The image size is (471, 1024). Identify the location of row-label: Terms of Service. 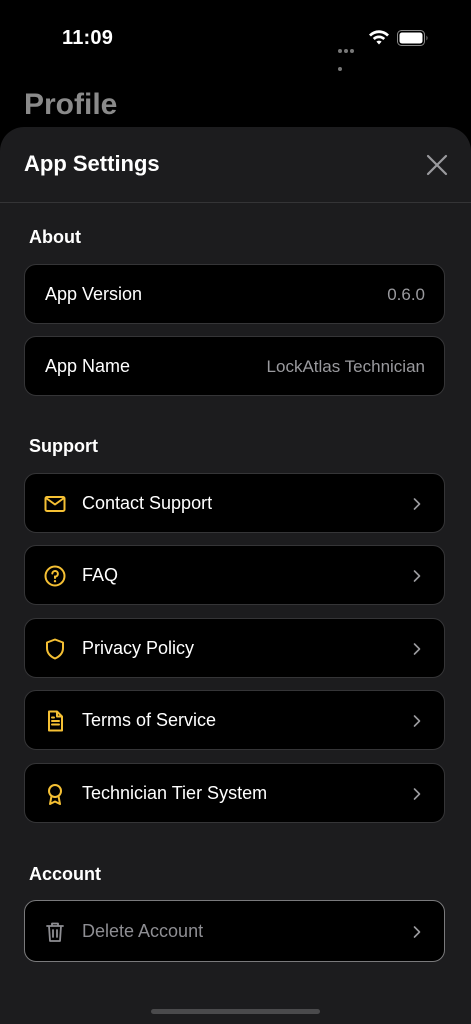
(149, 720).